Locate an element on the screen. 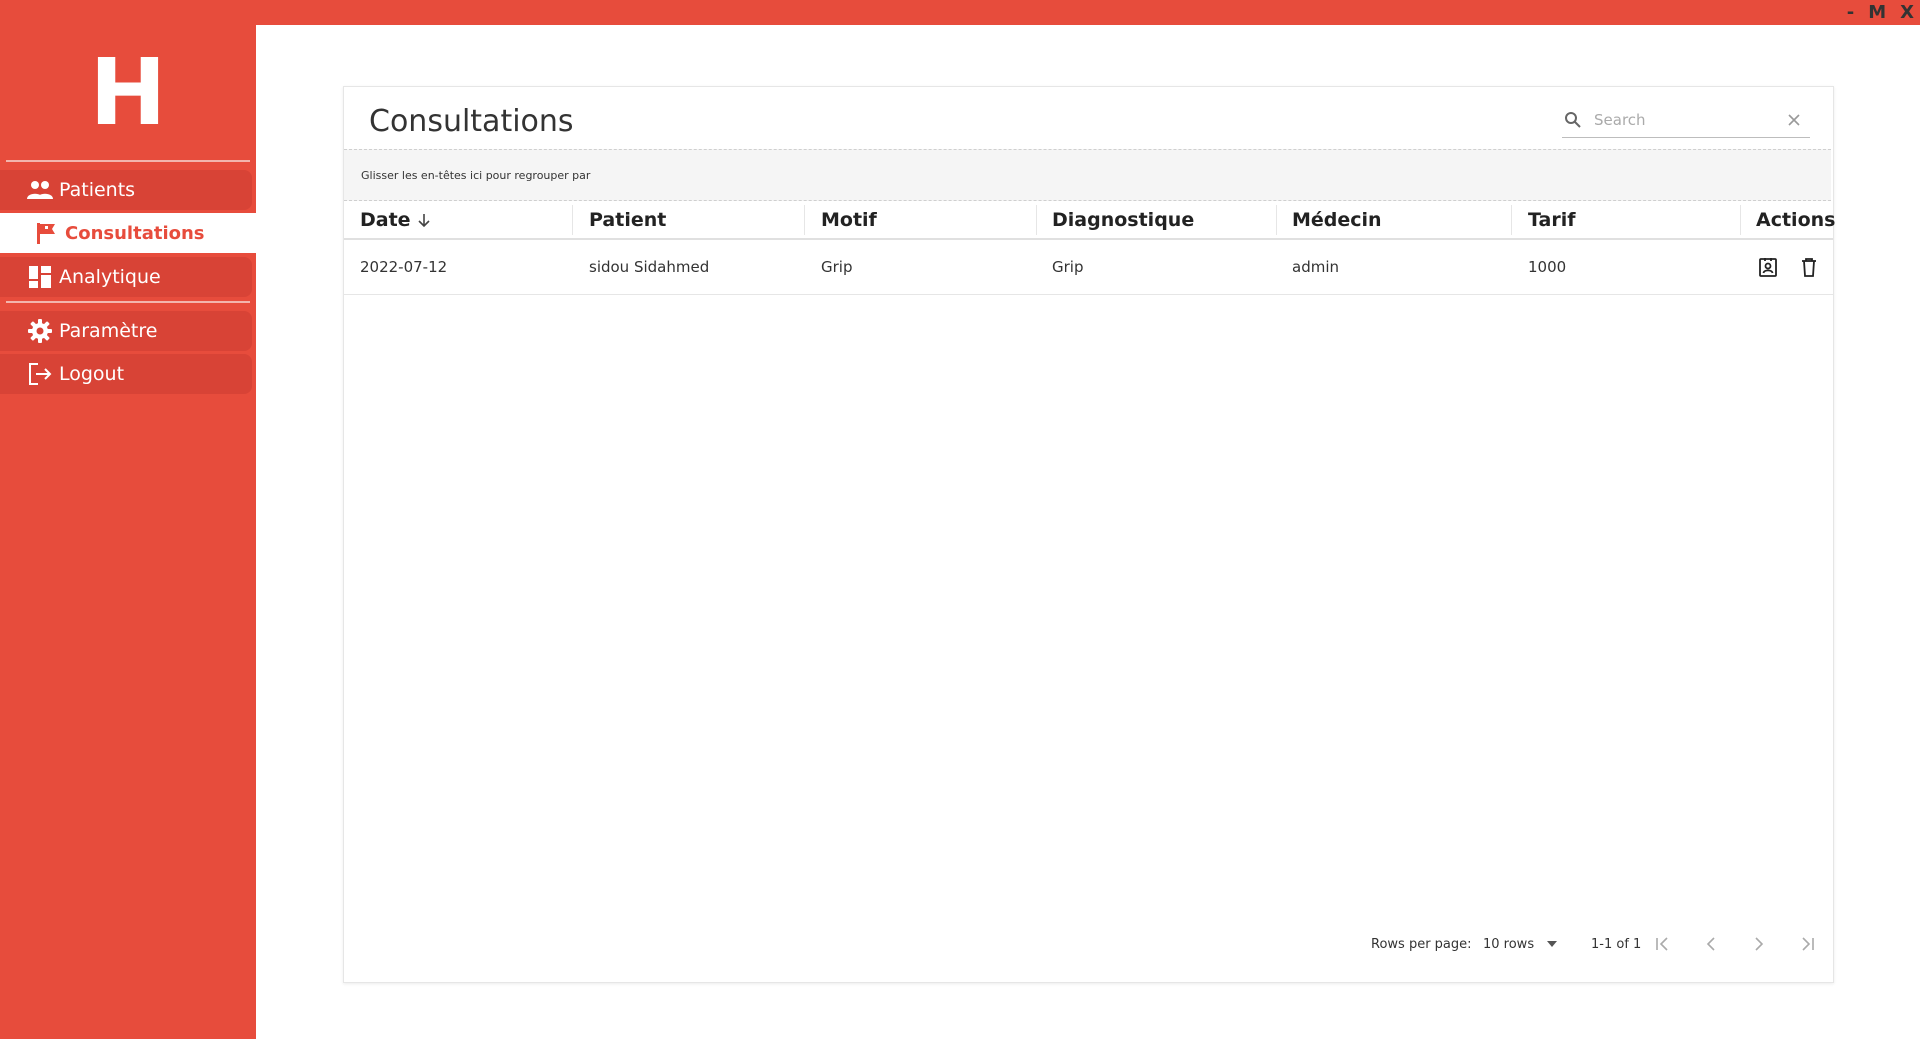 Image resolution: width=1920 pixels, height=1039 pixels. column-header-tarif: Tarif is located at coordinates (1551, 219).